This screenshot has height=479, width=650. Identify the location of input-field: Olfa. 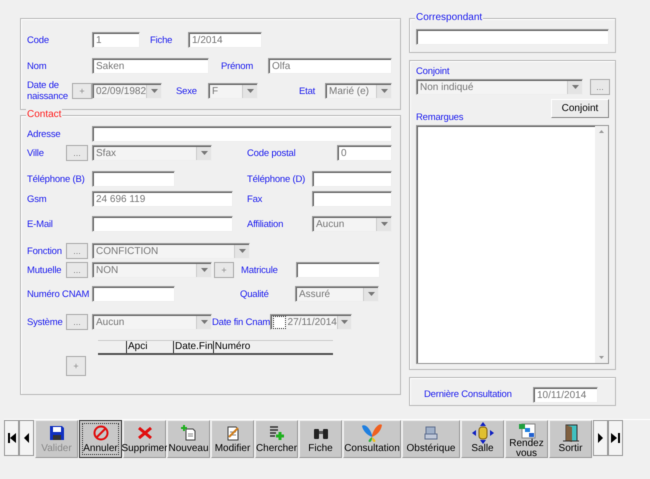
(330, 66).